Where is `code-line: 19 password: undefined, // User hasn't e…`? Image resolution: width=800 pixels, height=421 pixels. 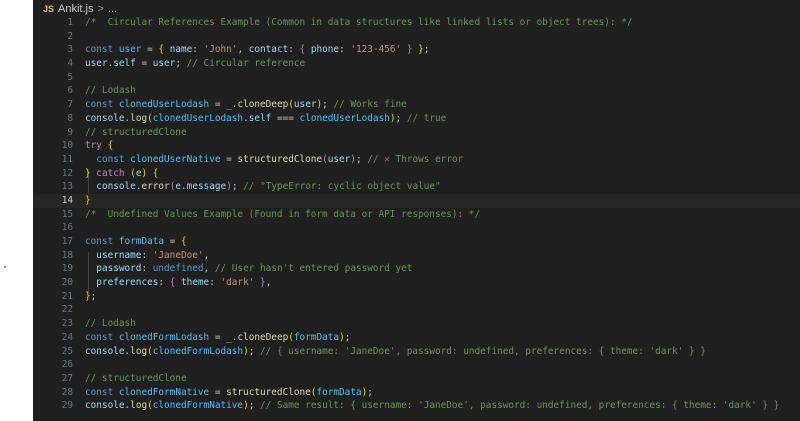
code-line: 19 password: undefined, // User hasn't e… is located at coordinates (416, 269).